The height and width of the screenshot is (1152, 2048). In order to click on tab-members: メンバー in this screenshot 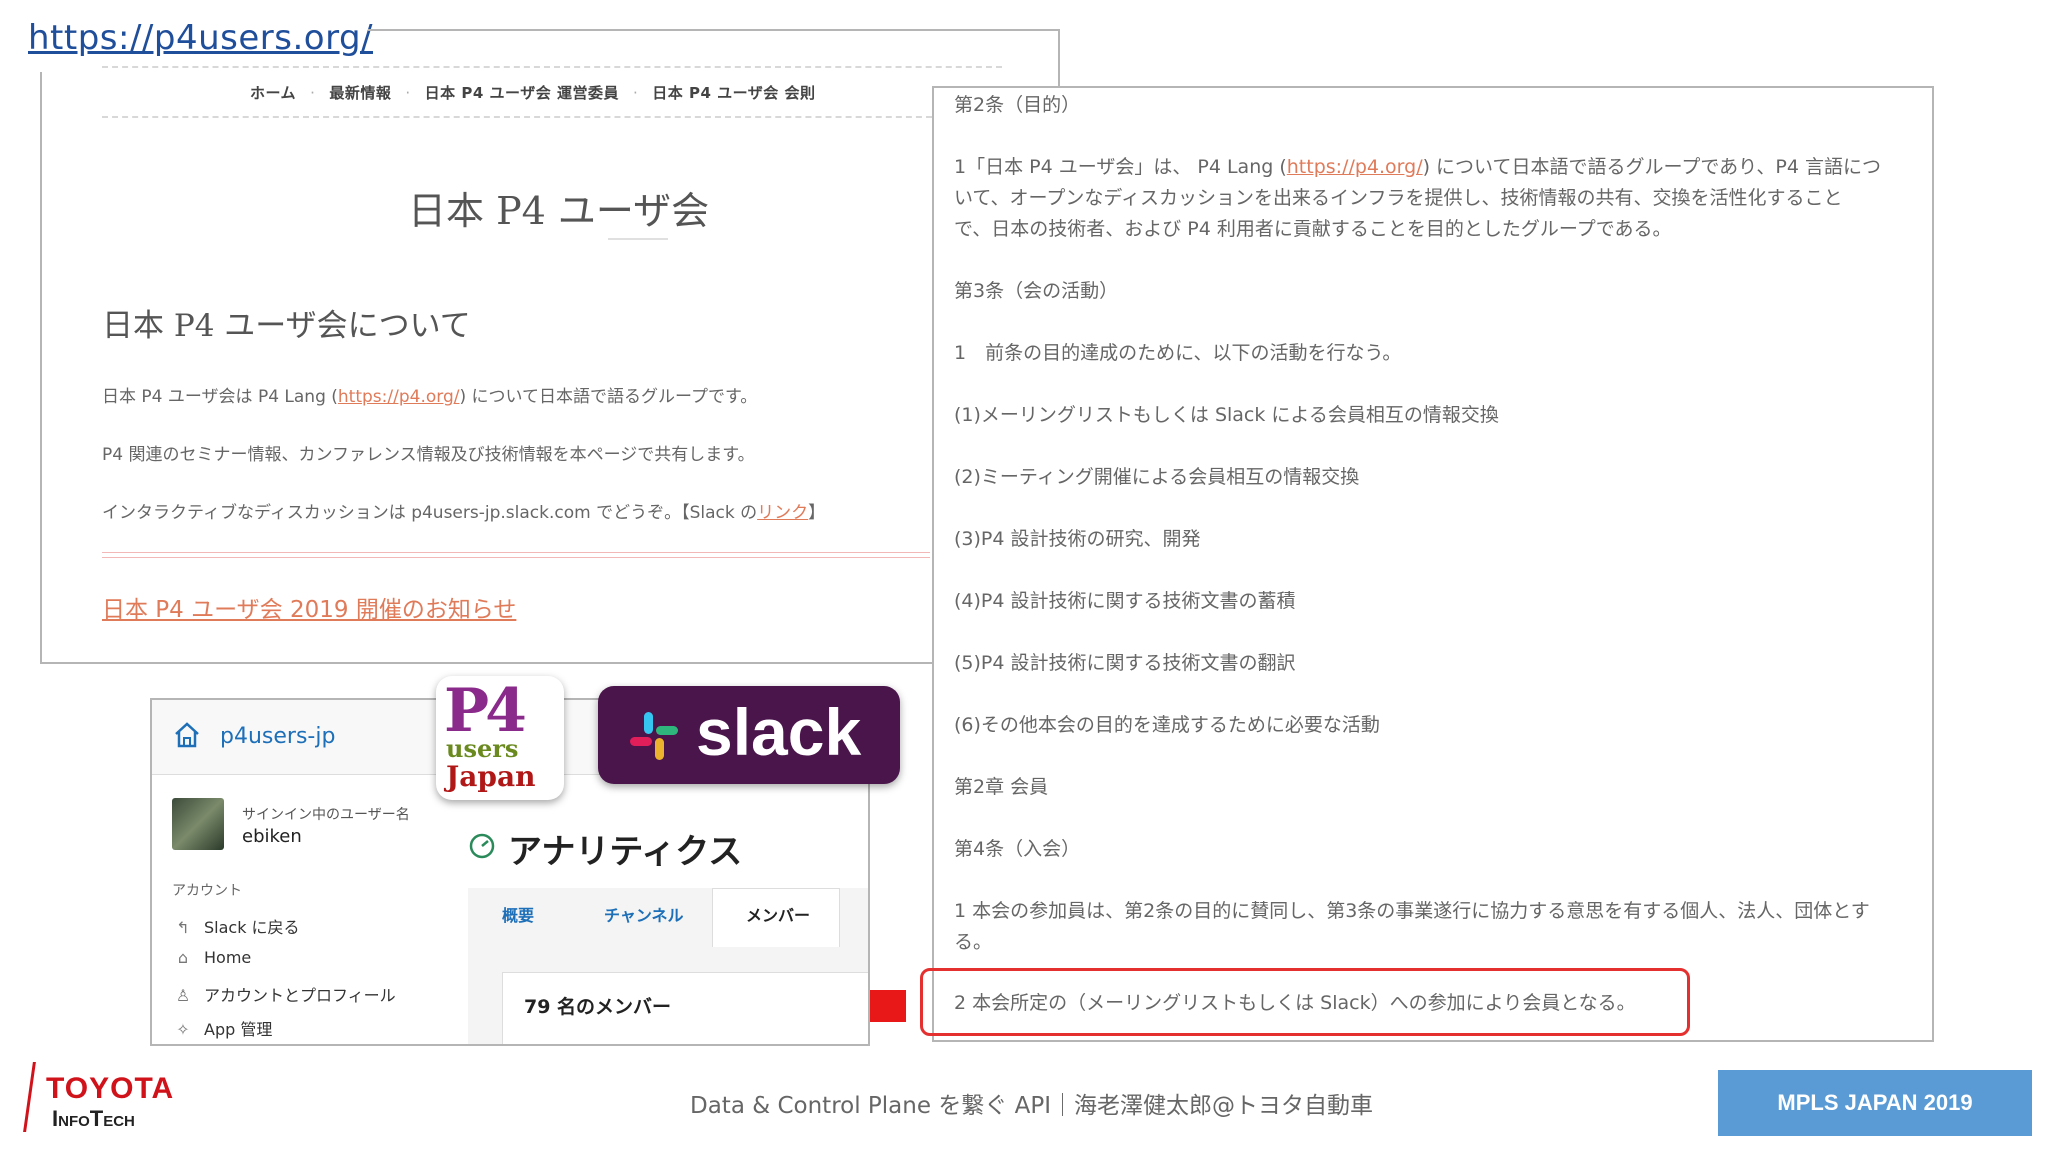, I will do `click(778, 914)`.